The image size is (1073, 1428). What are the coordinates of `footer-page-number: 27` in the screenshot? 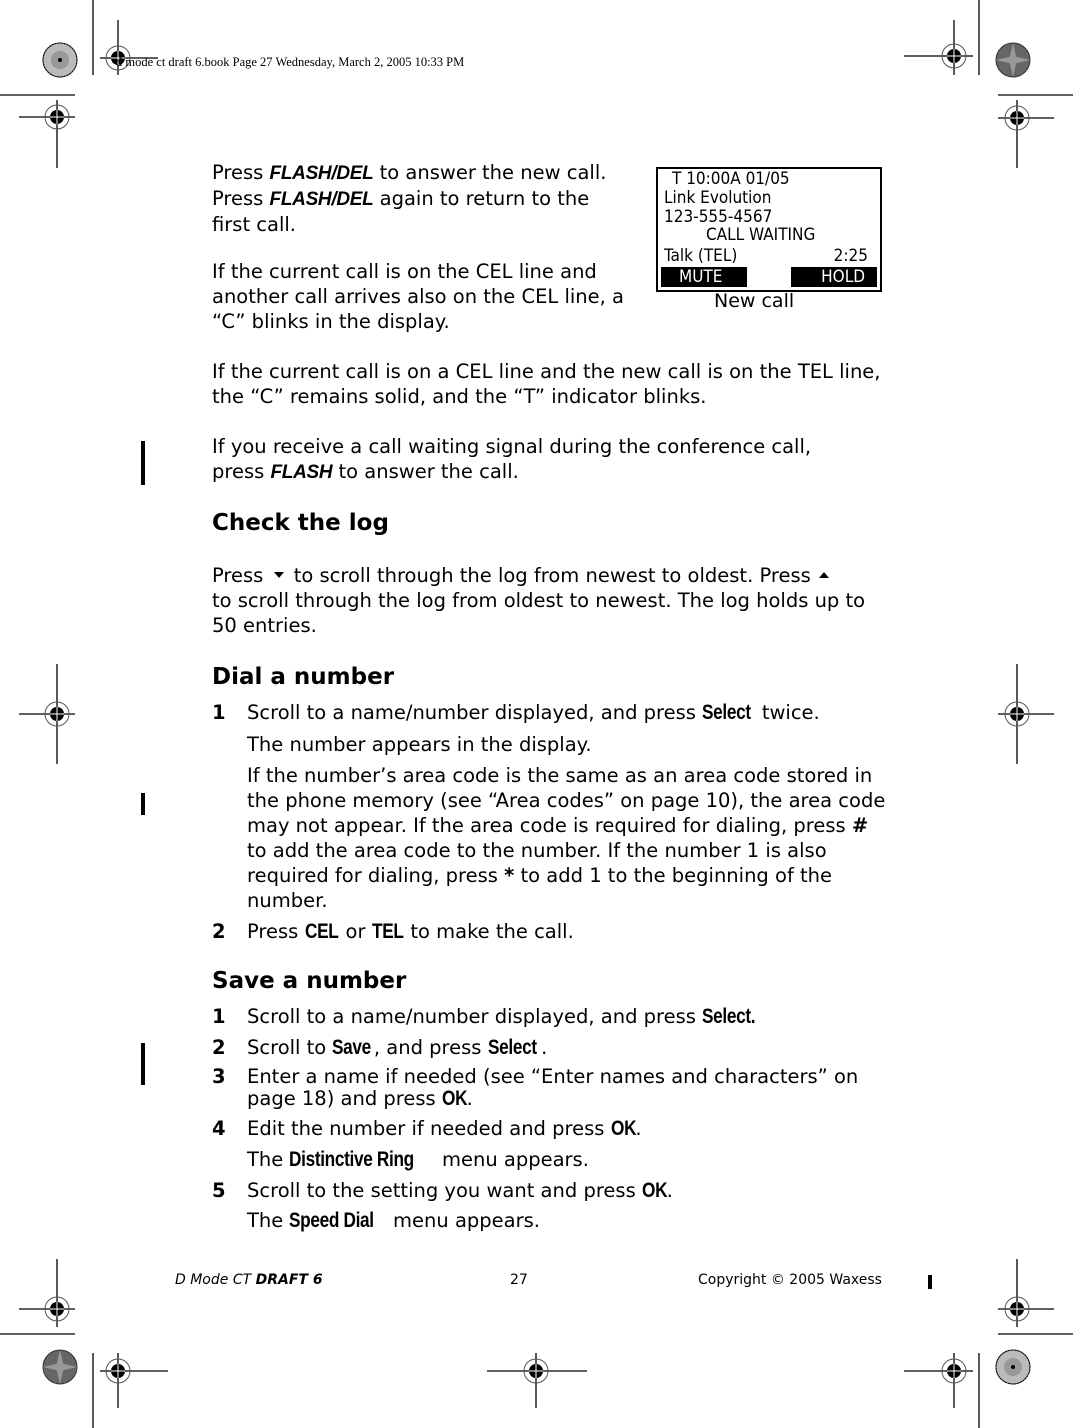 It's located at (519, 1280).